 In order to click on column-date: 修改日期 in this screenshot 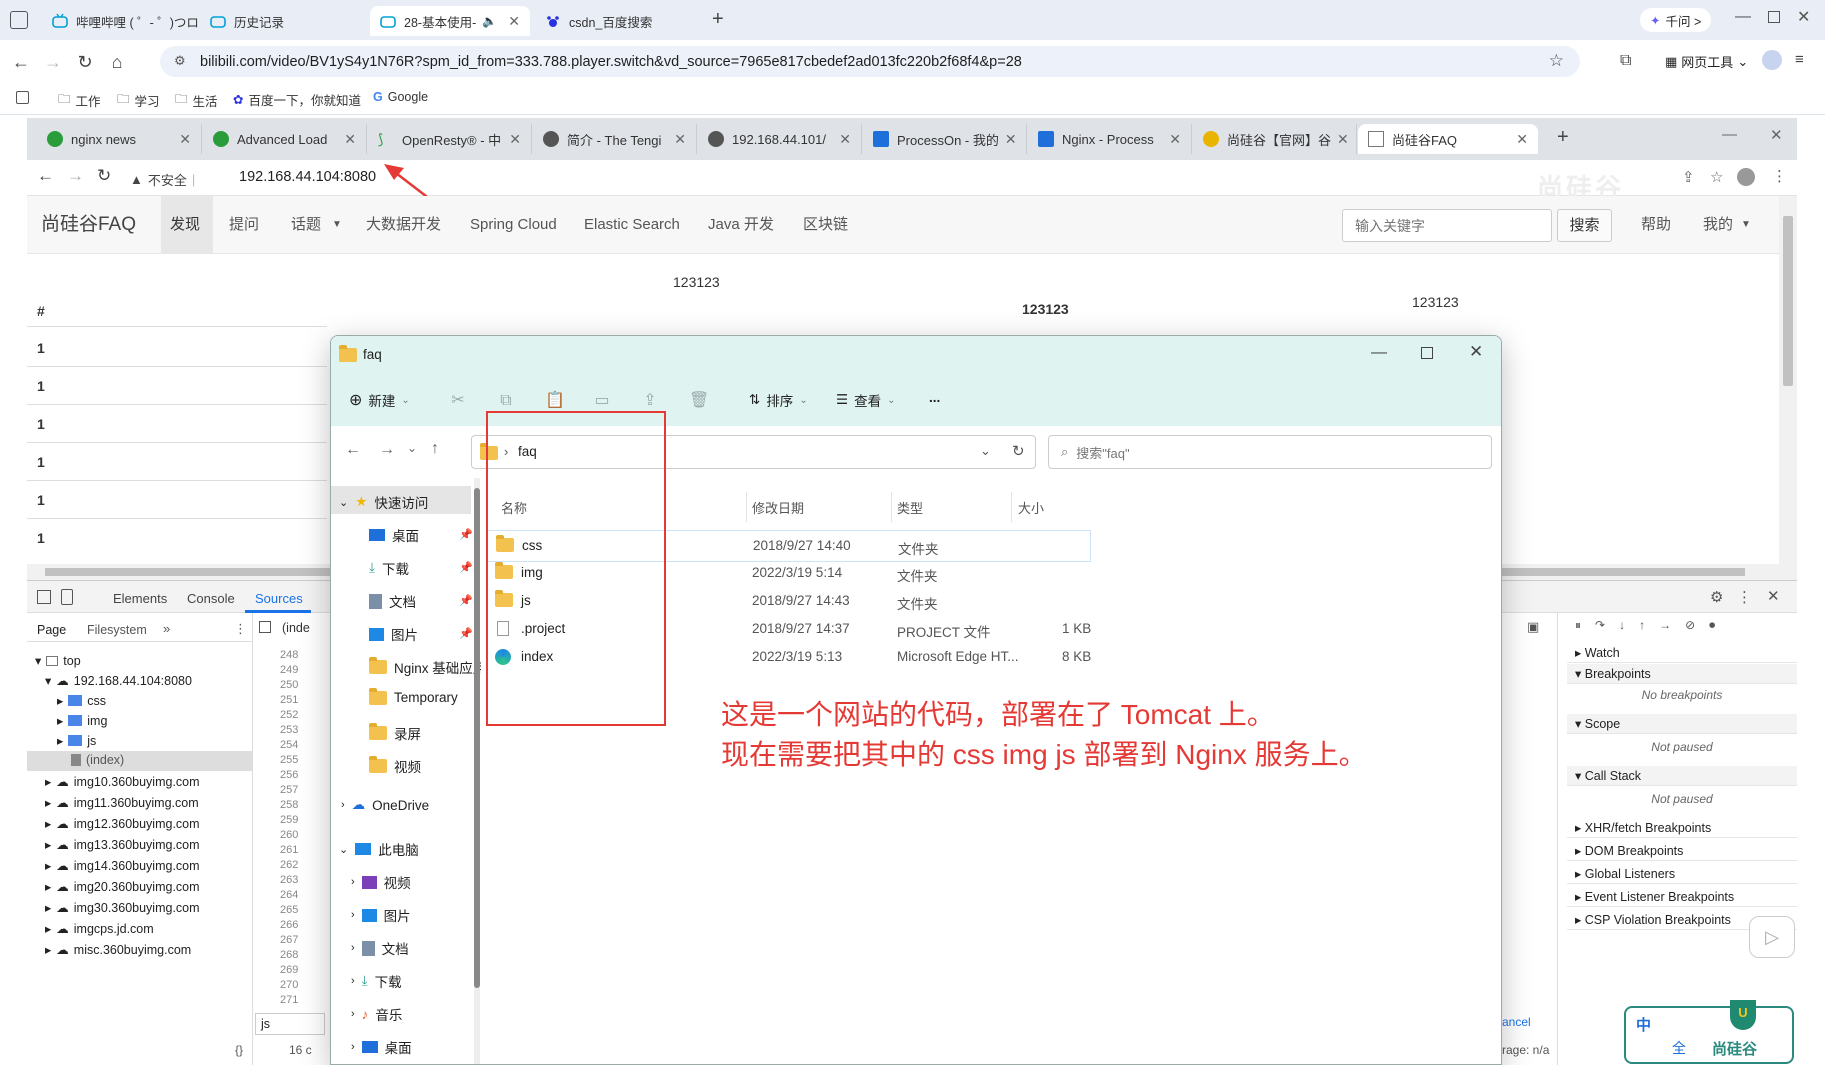, I will do `click(778, 507)`.